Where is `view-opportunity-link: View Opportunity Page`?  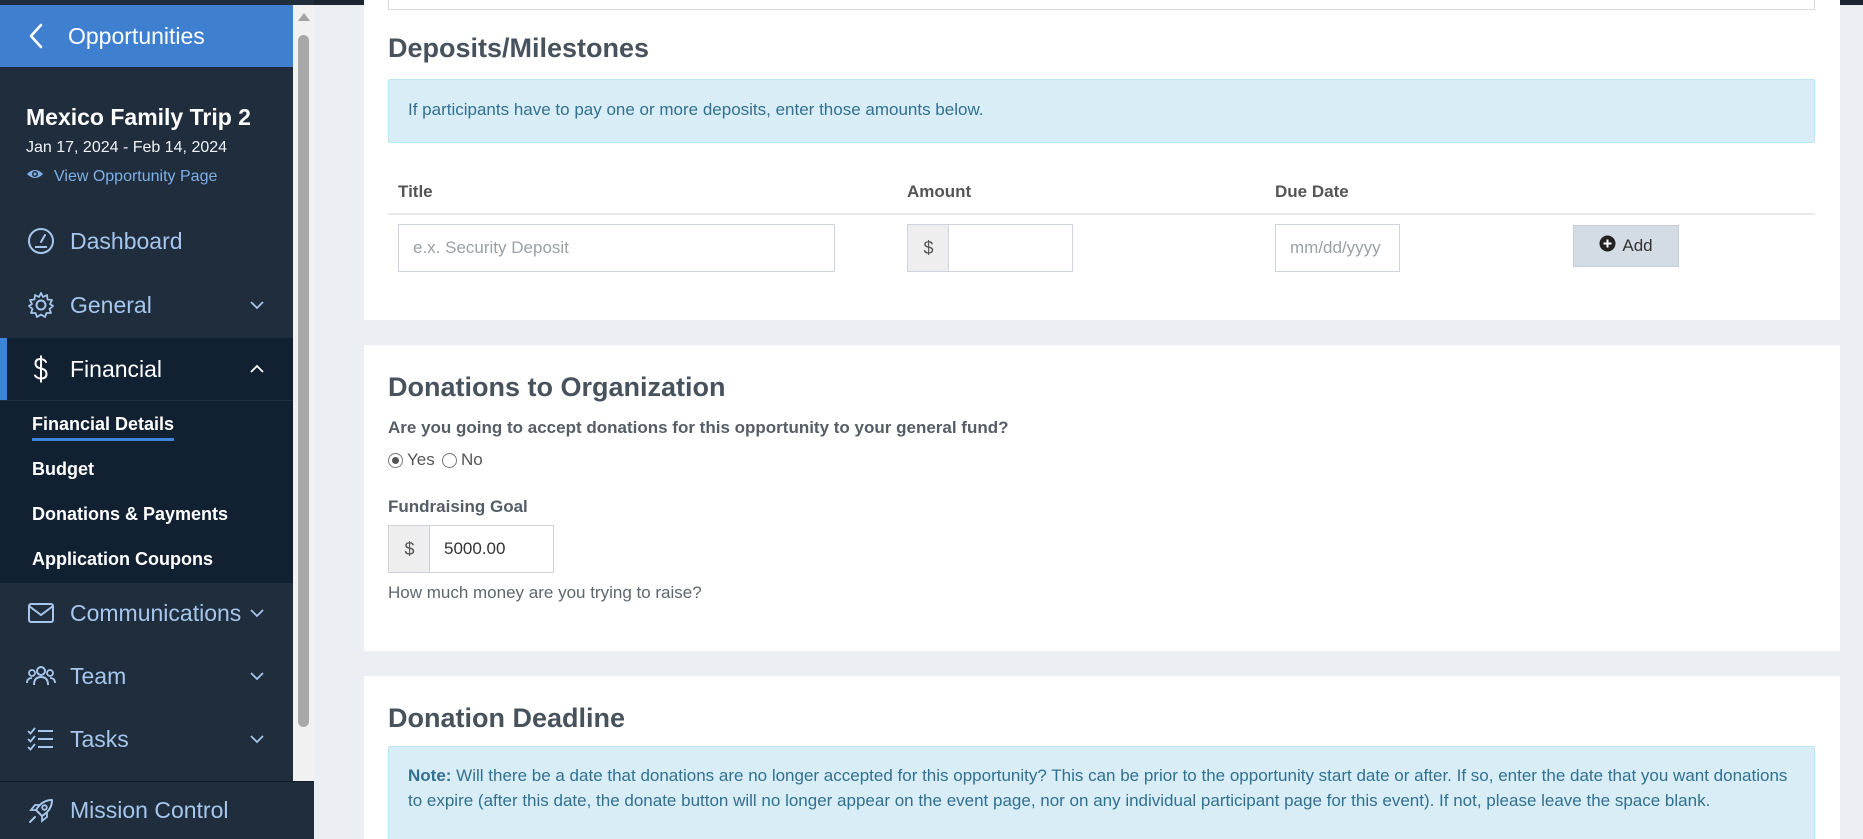 view-opportunity-link: View Opportunity Page is located at coordinates (156, 176).